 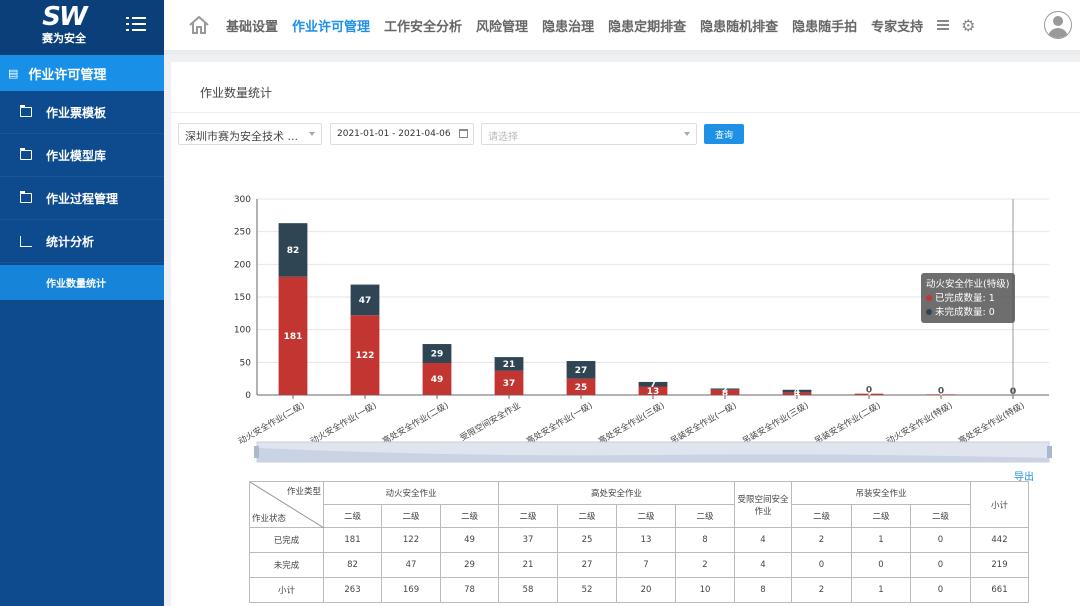 What do you see at coordinates (999, 504) in the screenshot?
I see `table-total-header: 小计` at bounding box center [999, 504].